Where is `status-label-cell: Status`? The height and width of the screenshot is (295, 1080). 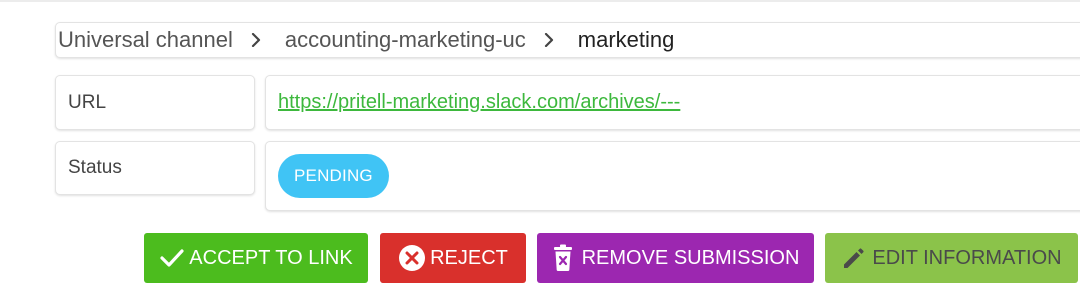
status-label-cell: Status is located at coordinates (155, 168).